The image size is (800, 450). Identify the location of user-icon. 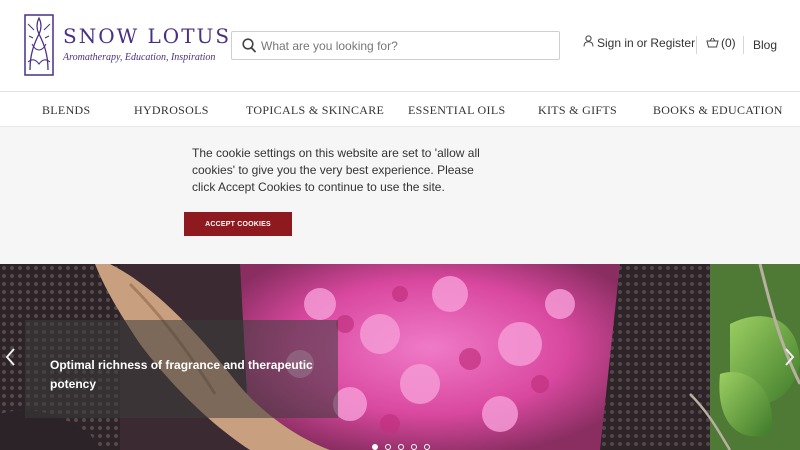
(588, 41).